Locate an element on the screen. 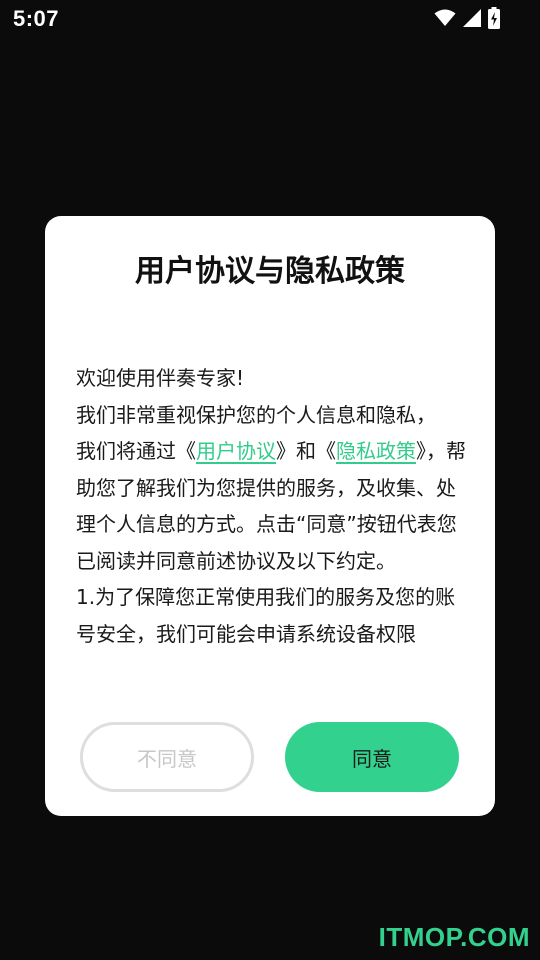  dialog-title: 用户协议与隐私政策 is located at coordinates (270, 271).